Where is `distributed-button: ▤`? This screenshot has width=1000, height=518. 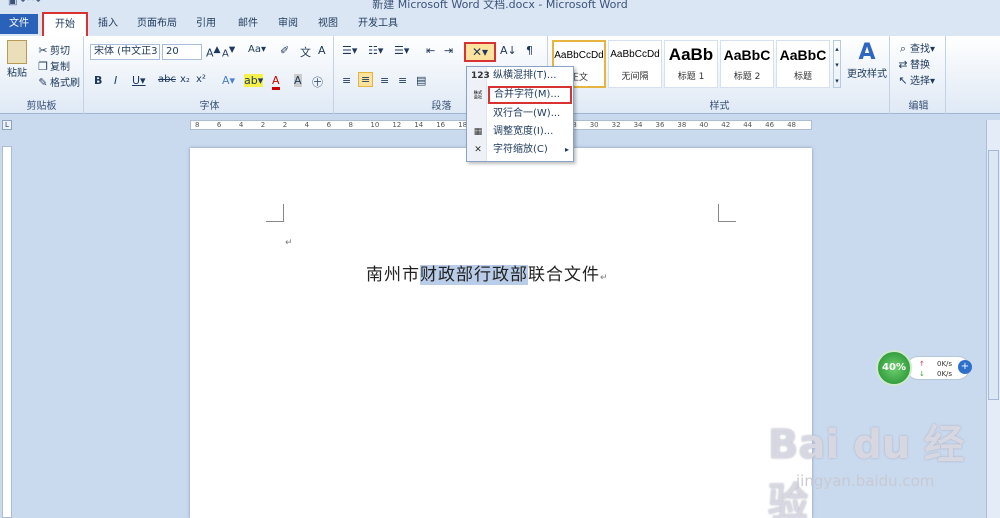
distributed-button: ▤ is located at coordinates (421, 80).